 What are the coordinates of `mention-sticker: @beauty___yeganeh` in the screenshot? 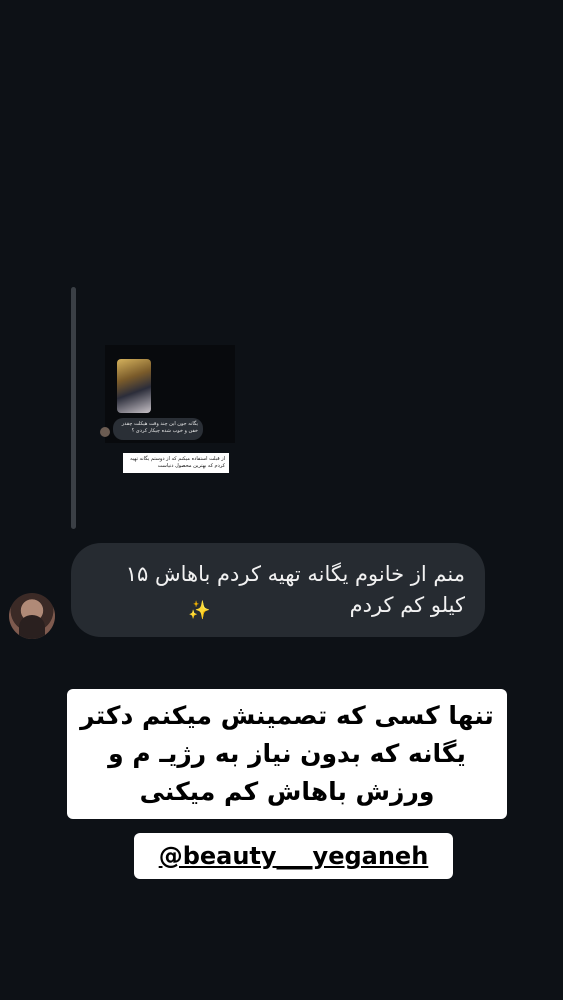 It's located at (293, 856).